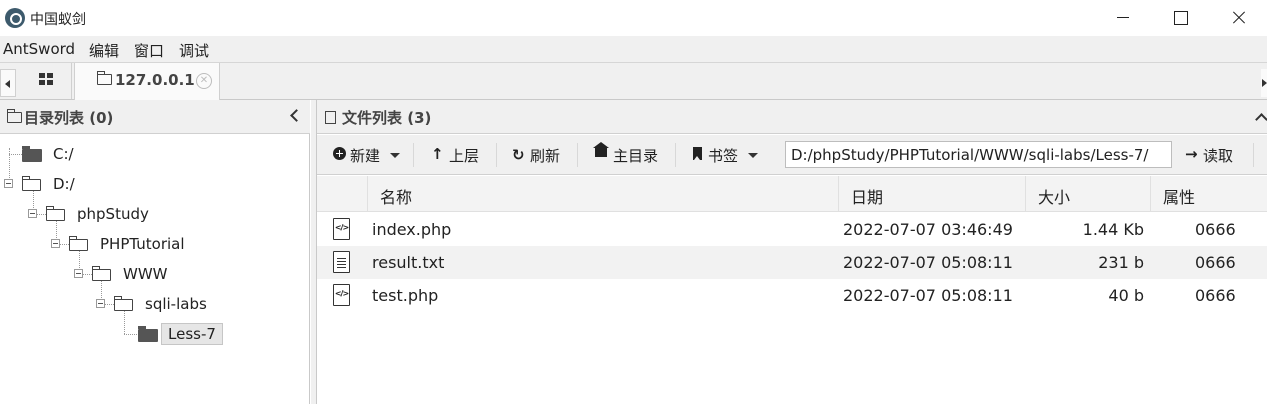  What do you see at coordinates (1208, 194) in the screenshot?
I see `column-attr-header: 属性` at bounding box center [1208, 194].